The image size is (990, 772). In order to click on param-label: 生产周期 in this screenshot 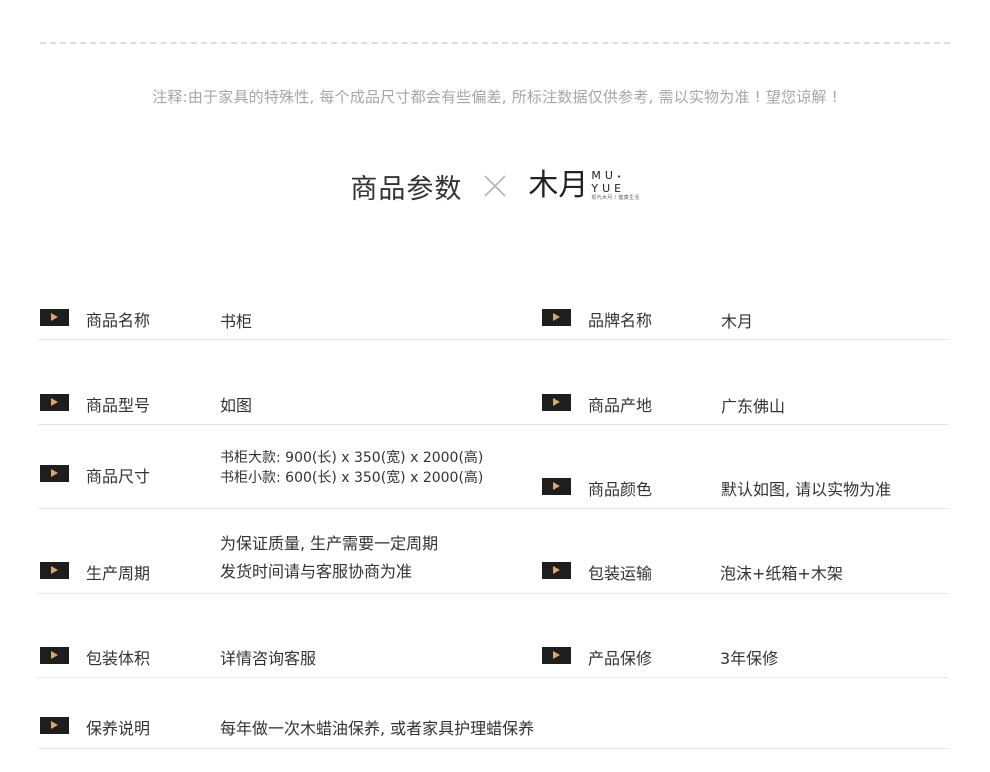, I will do `click(118, 573)`.